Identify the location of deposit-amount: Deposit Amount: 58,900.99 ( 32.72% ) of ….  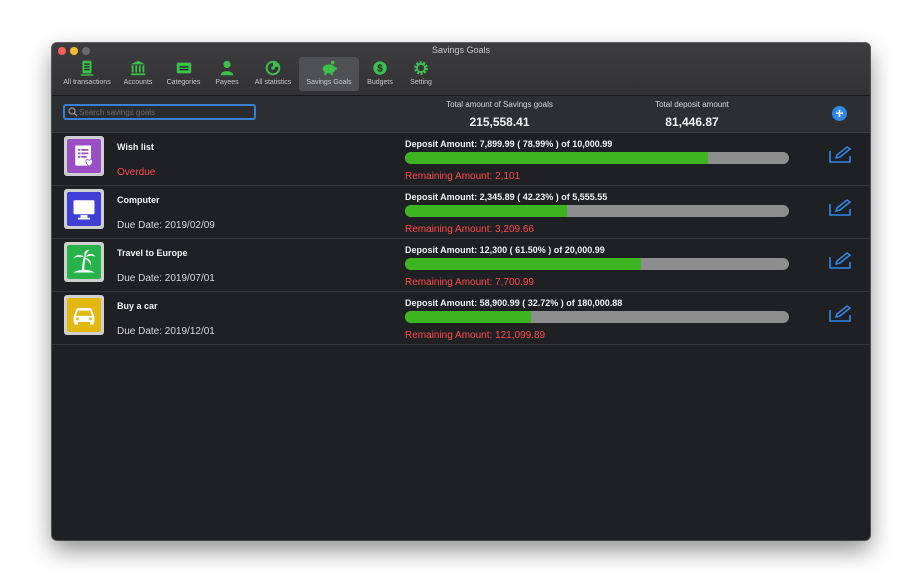
(514, 303).